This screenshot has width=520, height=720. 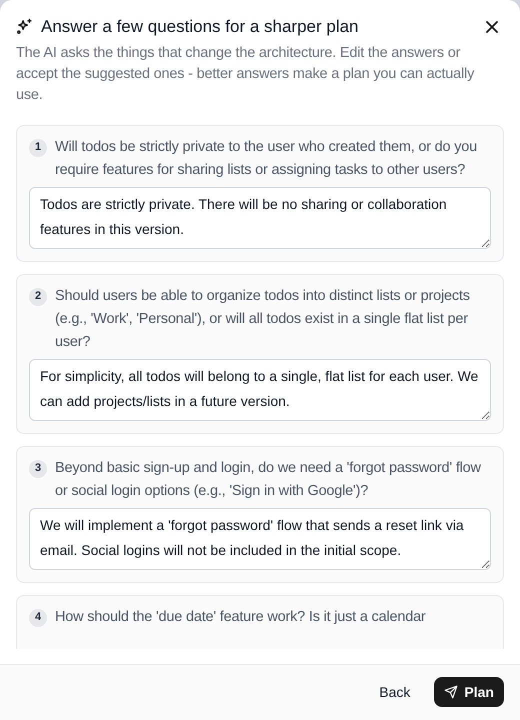 I want to click on sparkles-icon, so click(x=24, y=27).